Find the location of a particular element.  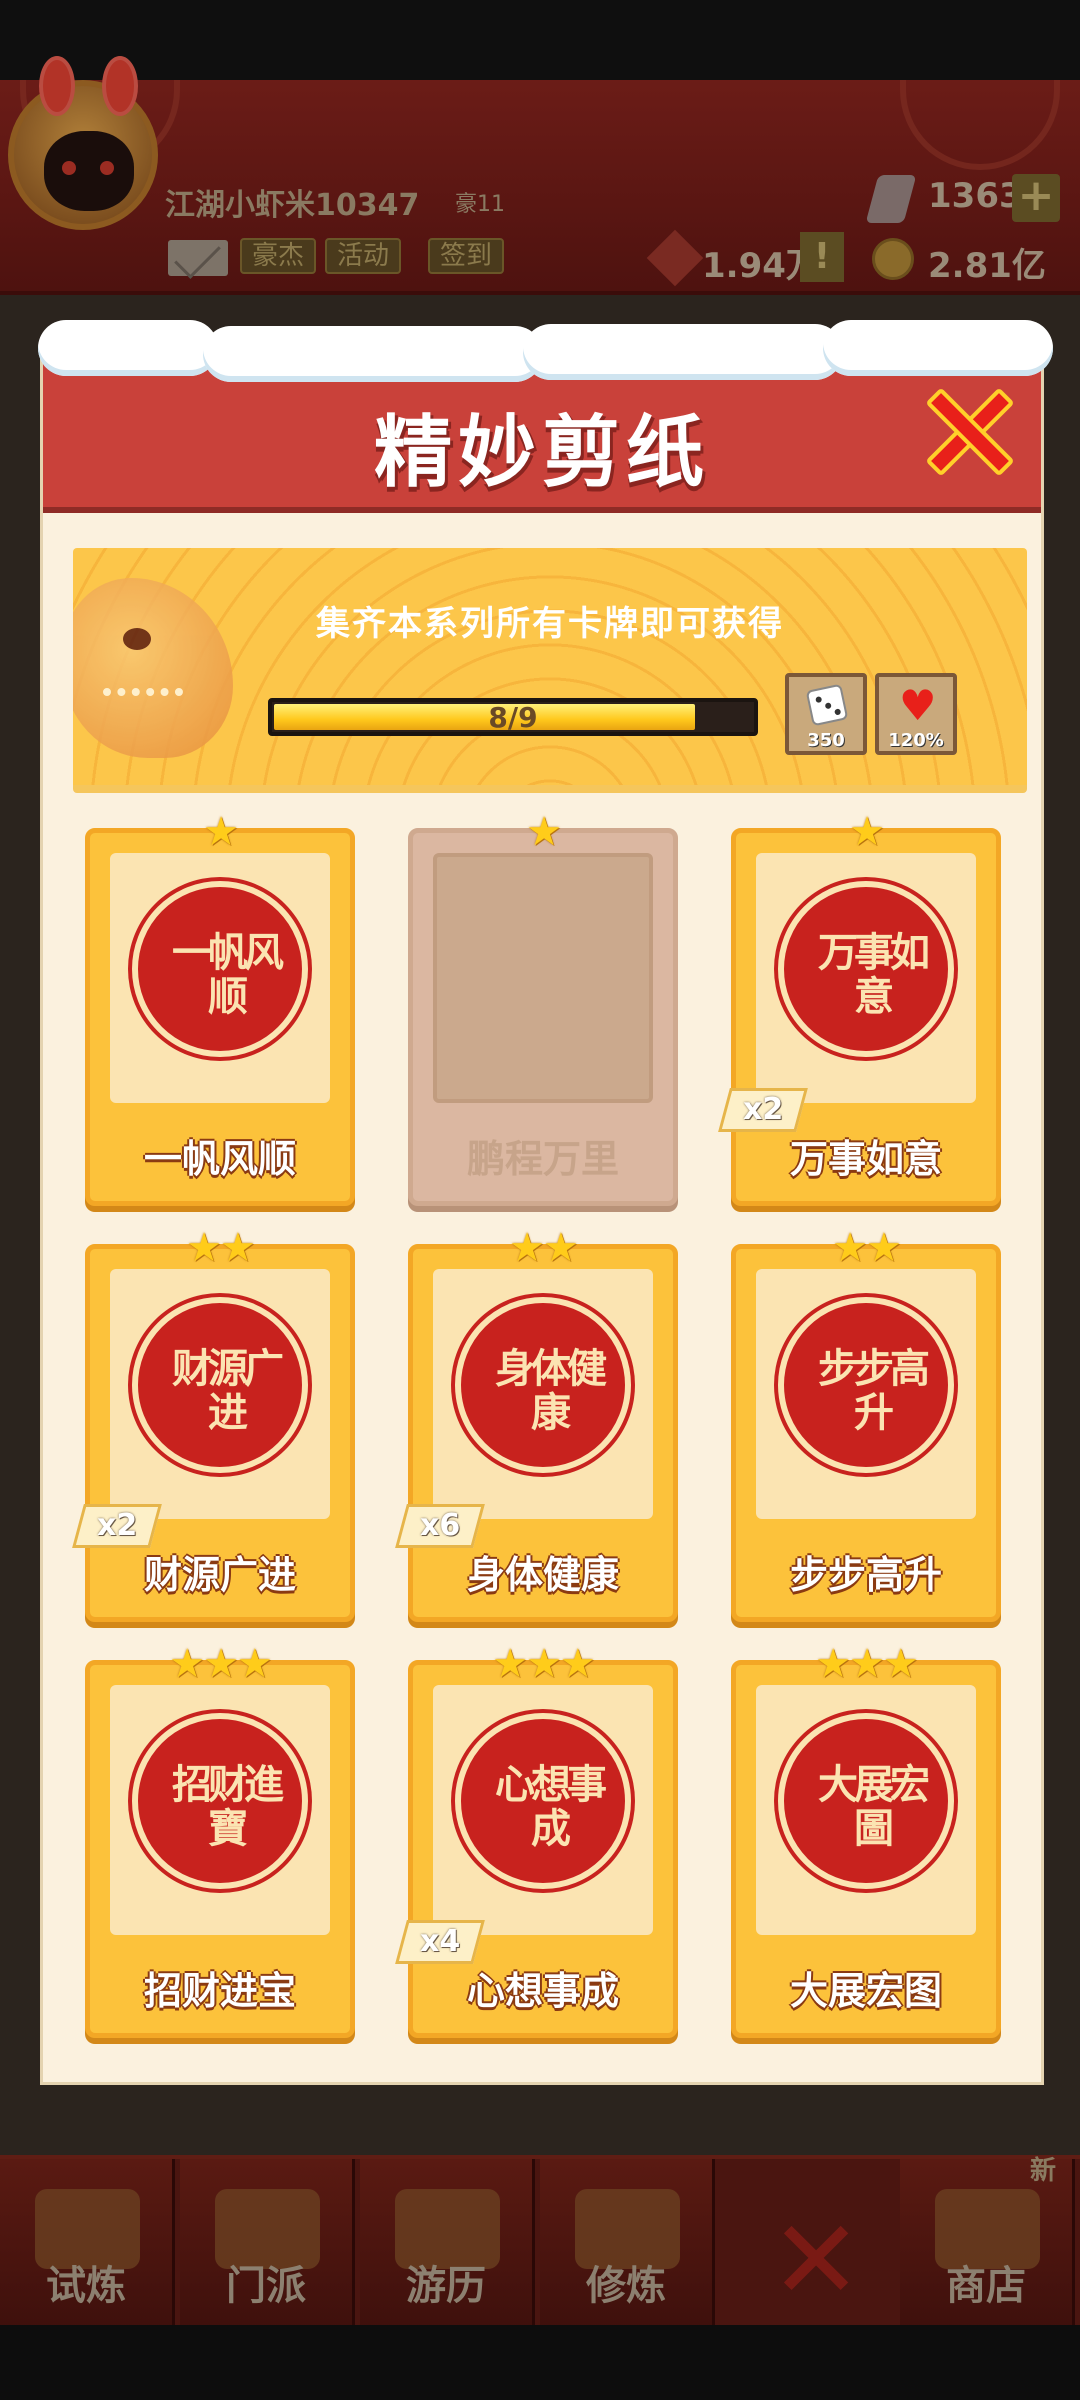

top-hud is located at coordinates (540, 187).